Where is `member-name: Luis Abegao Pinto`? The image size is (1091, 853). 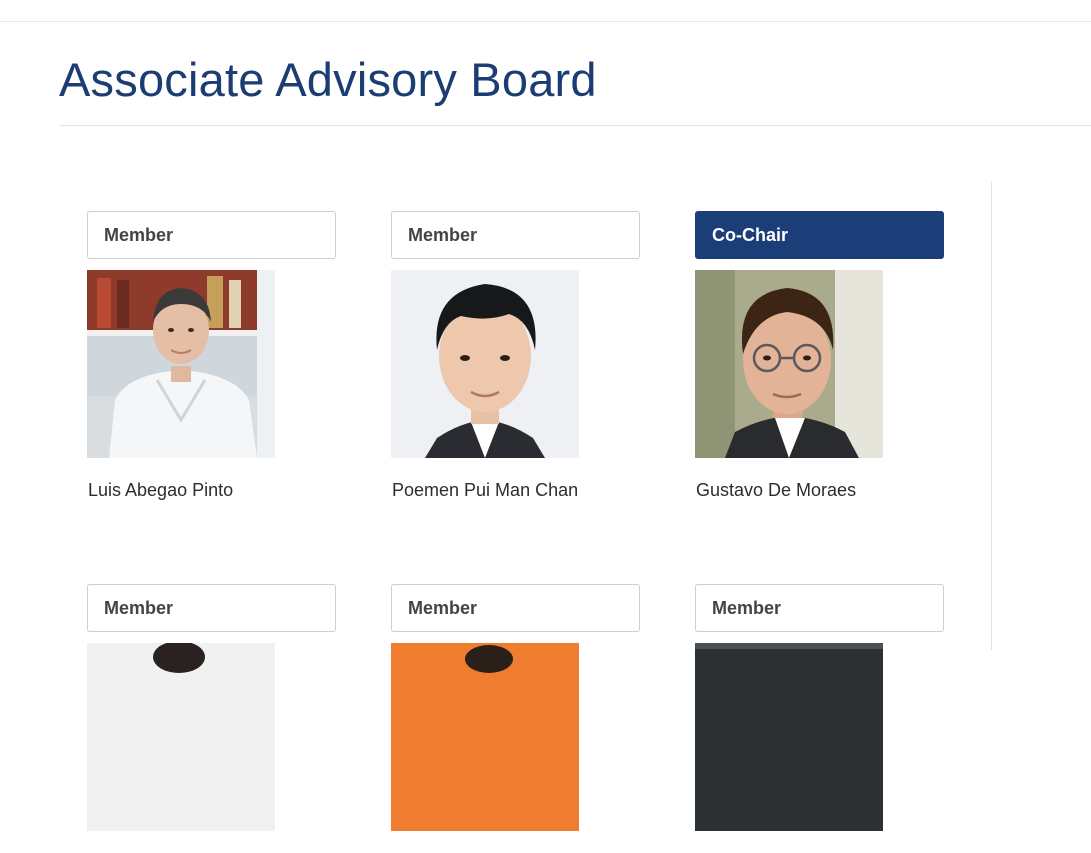
member-name: Luis Abegao Pinto is located at coordinates (211, 490).